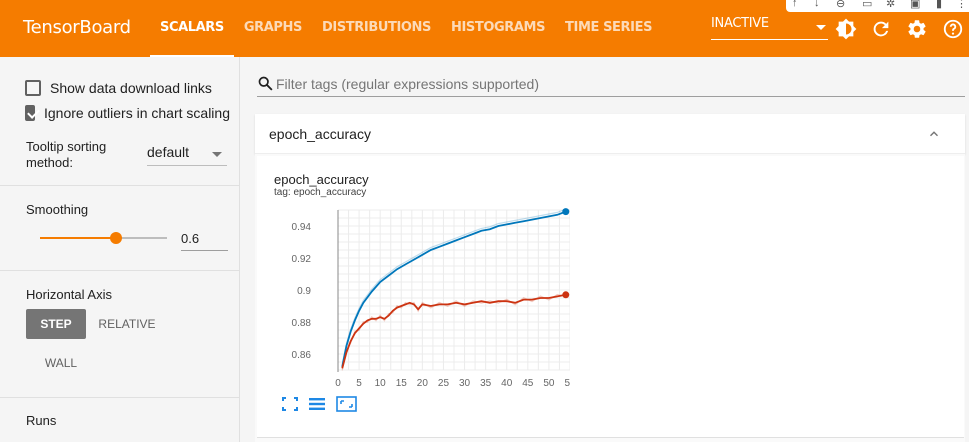  I want to click on settings-icon, so click(917, 29).